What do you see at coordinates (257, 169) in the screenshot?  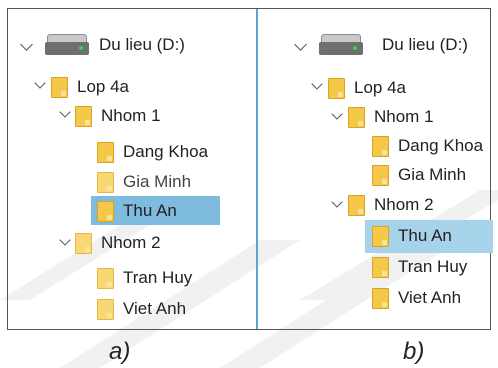 I see `panel-divider` at bounding box center [257, 169].